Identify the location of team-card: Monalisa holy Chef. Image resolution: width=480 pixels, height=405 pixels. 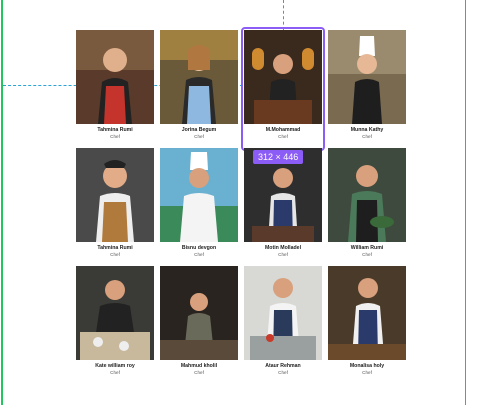
(367, 325).